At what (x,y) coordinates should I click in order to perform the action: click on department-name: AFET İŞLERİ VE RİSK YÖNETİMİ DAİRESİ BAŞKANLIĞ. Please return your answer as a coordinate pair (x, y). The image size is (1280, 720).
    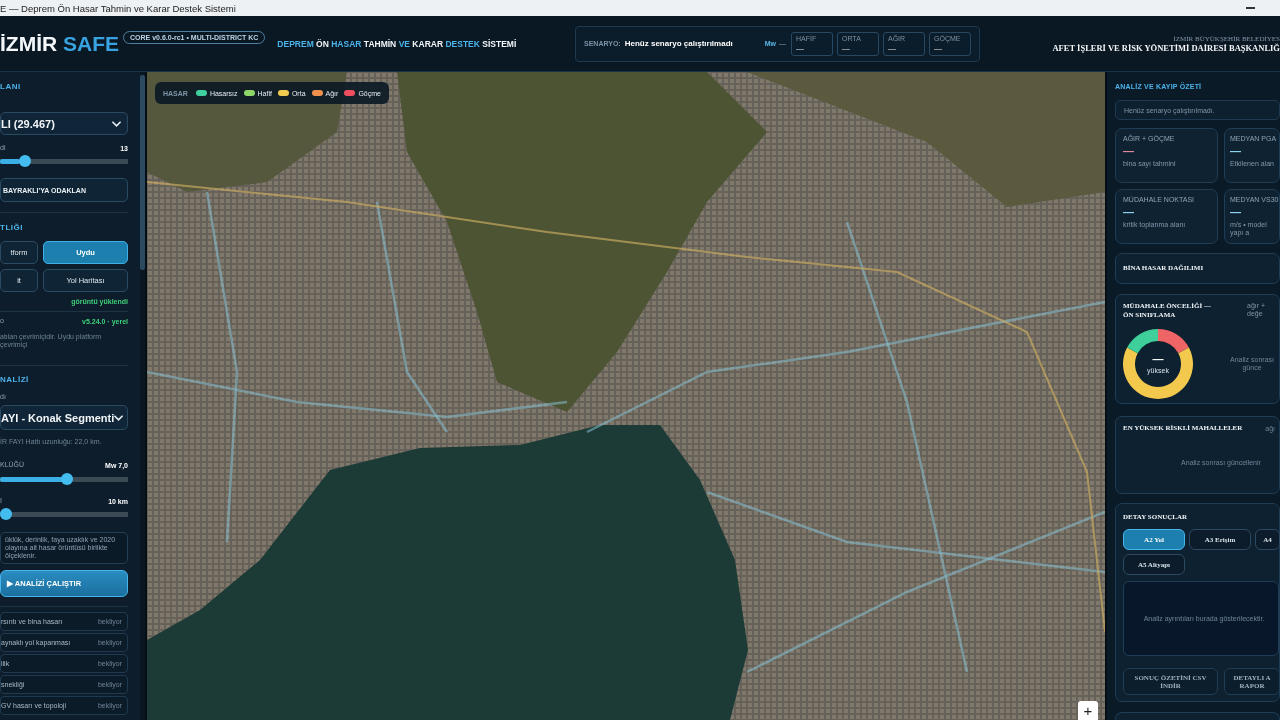
    Looking at the image, I should click on (1166, 47).